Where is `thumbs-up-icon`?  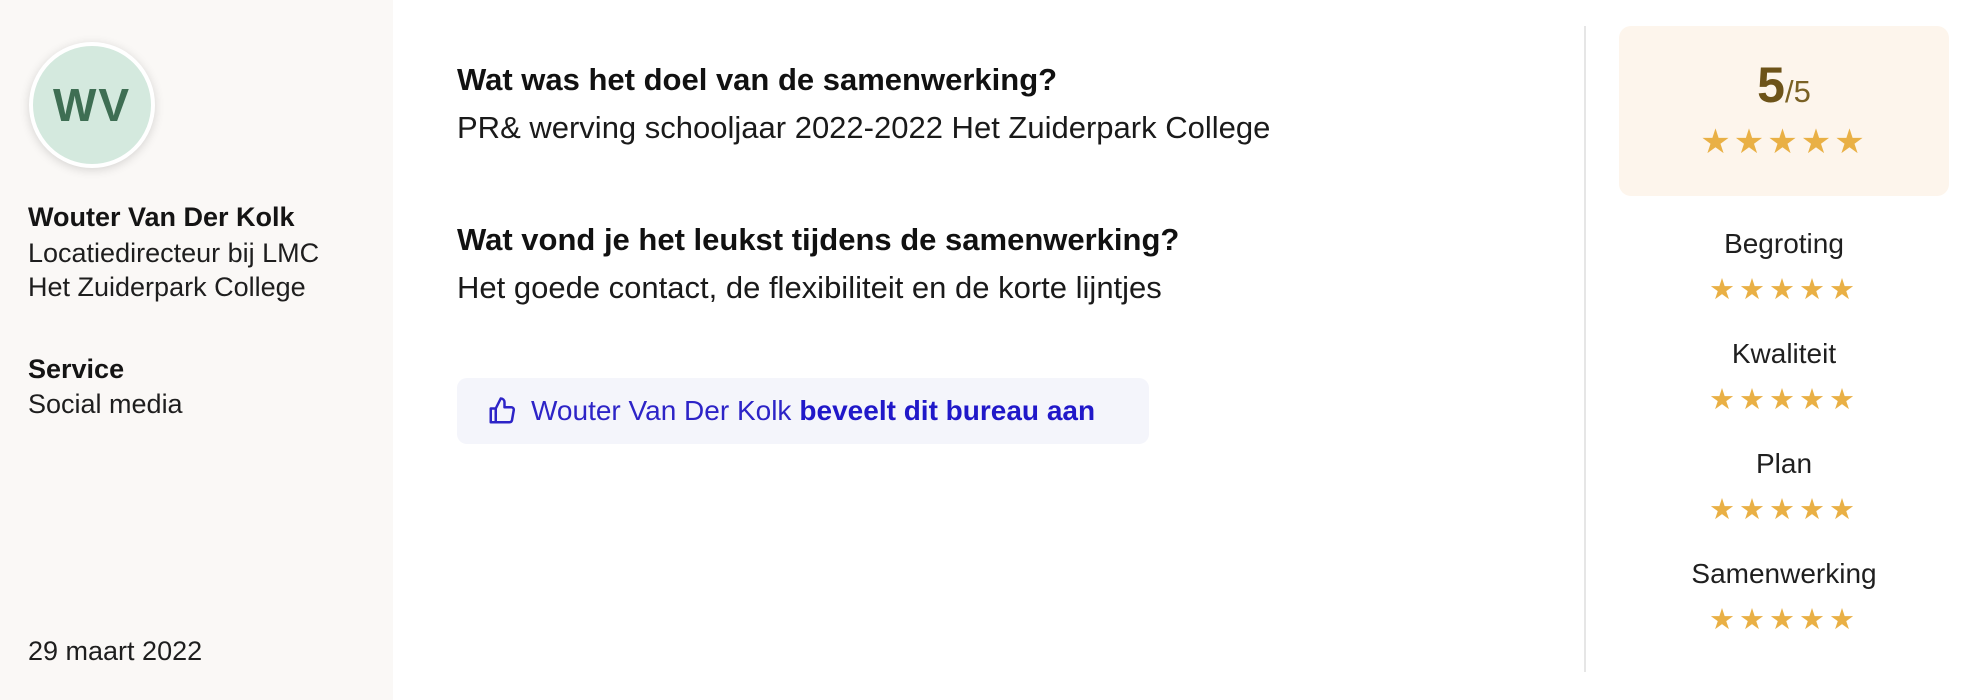
thumbs-up-icon is located at coordinates (502, 411).